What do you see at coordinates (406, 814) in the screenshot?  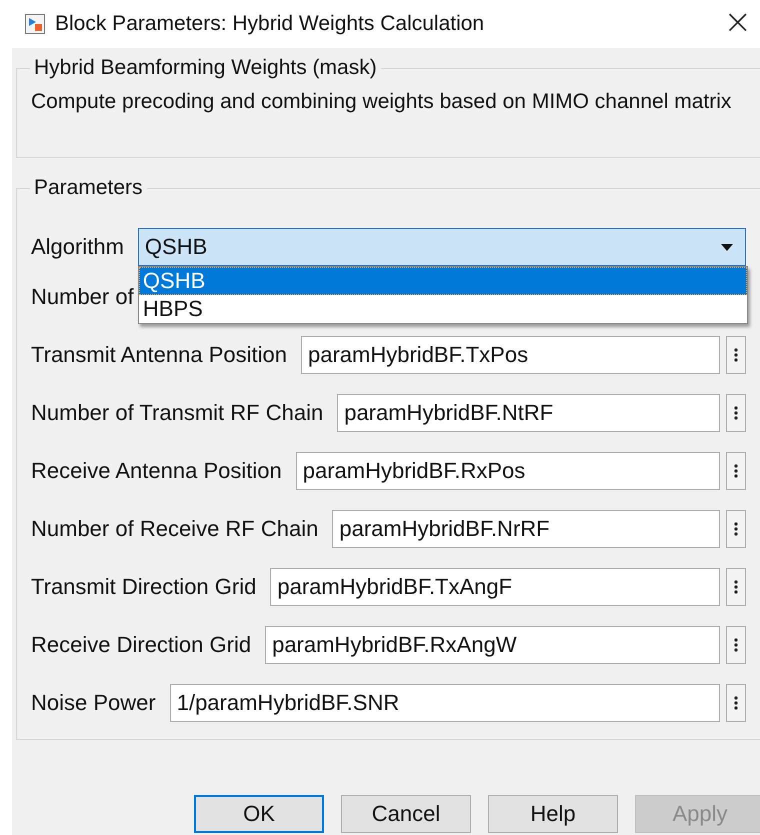 I see `dialog-button: Cancel` at bounding box center [406, 814].